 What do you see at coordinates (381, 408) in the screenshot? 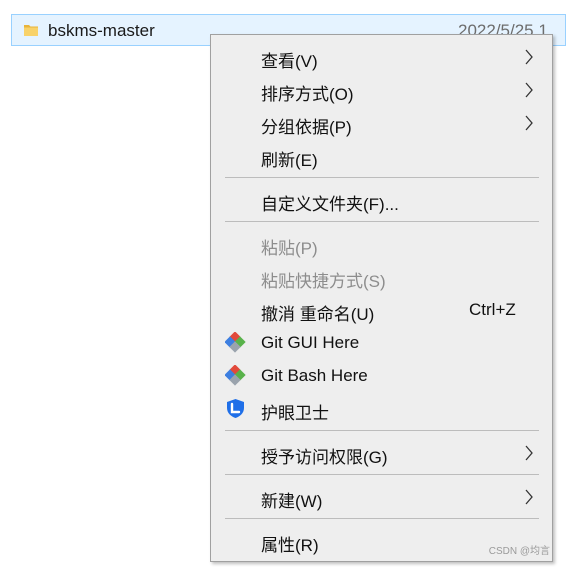
I see `menu-item-eye-guard: 护眼卫士` at bounding box center [381, 408].